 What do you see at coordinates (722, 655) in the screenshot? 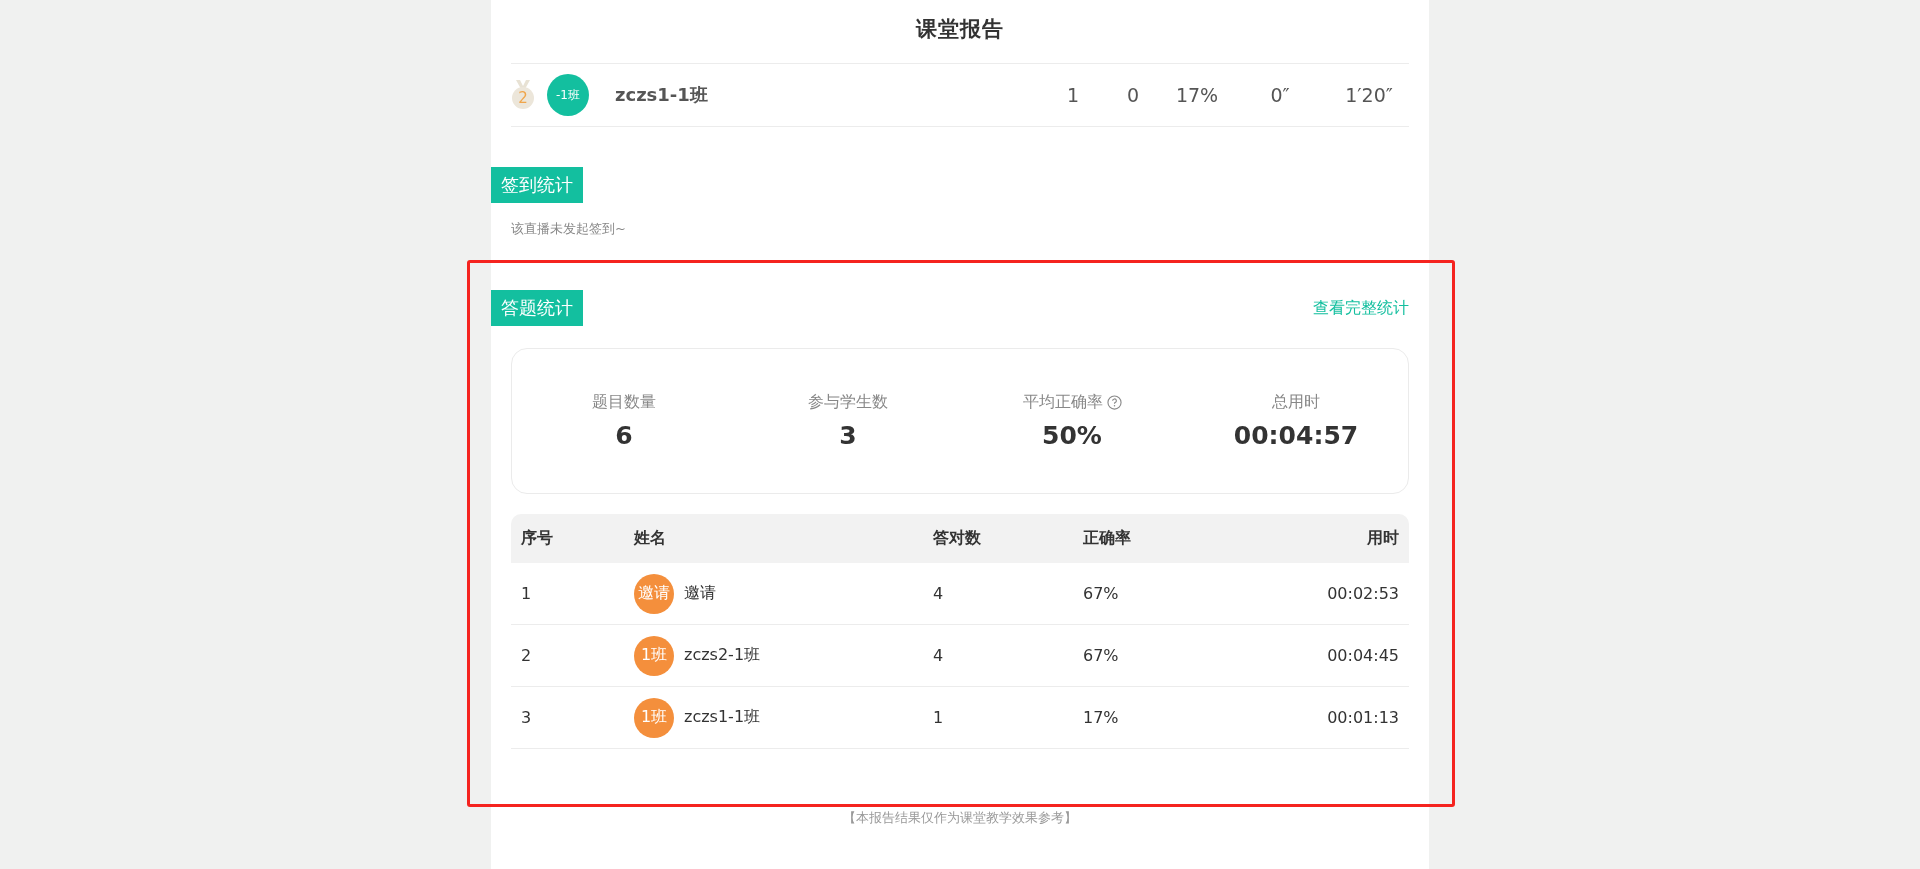
I see `student-name: zczs2-1班` at bounding box center [722, 655].